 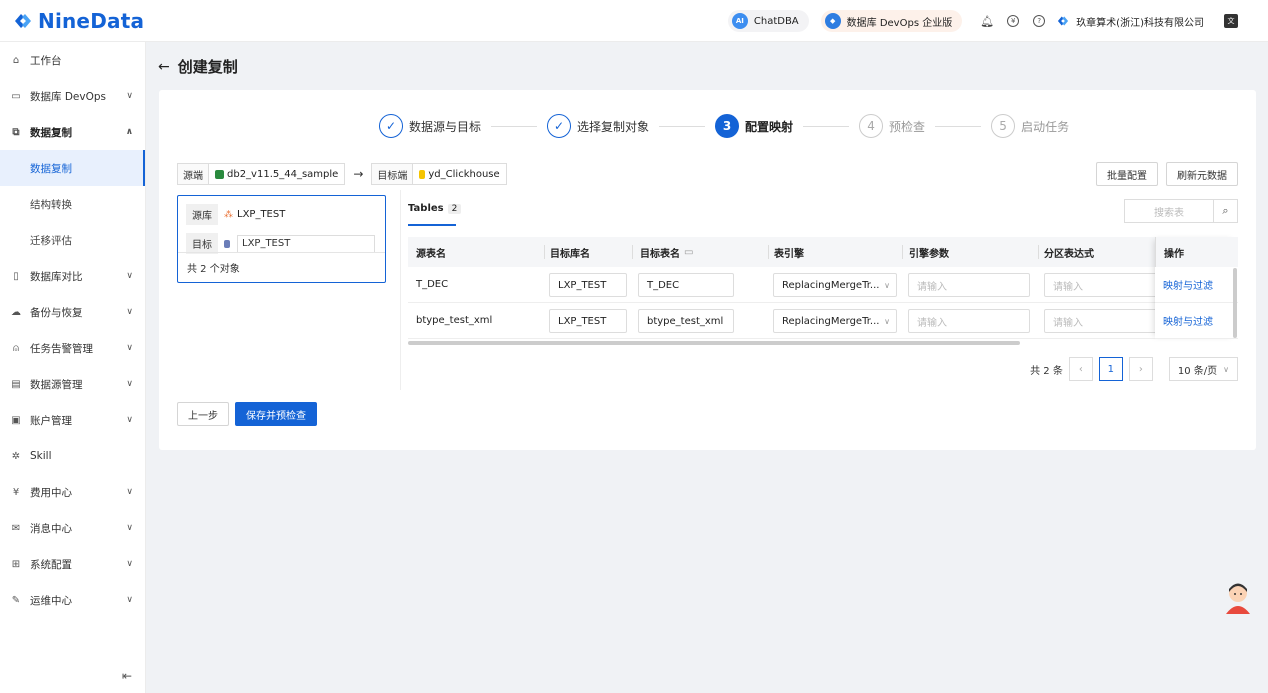 What do you see at coordinates (91, 20) in the screenshot?
I see `brand-name: NineData` at bounding box center [91, 20].